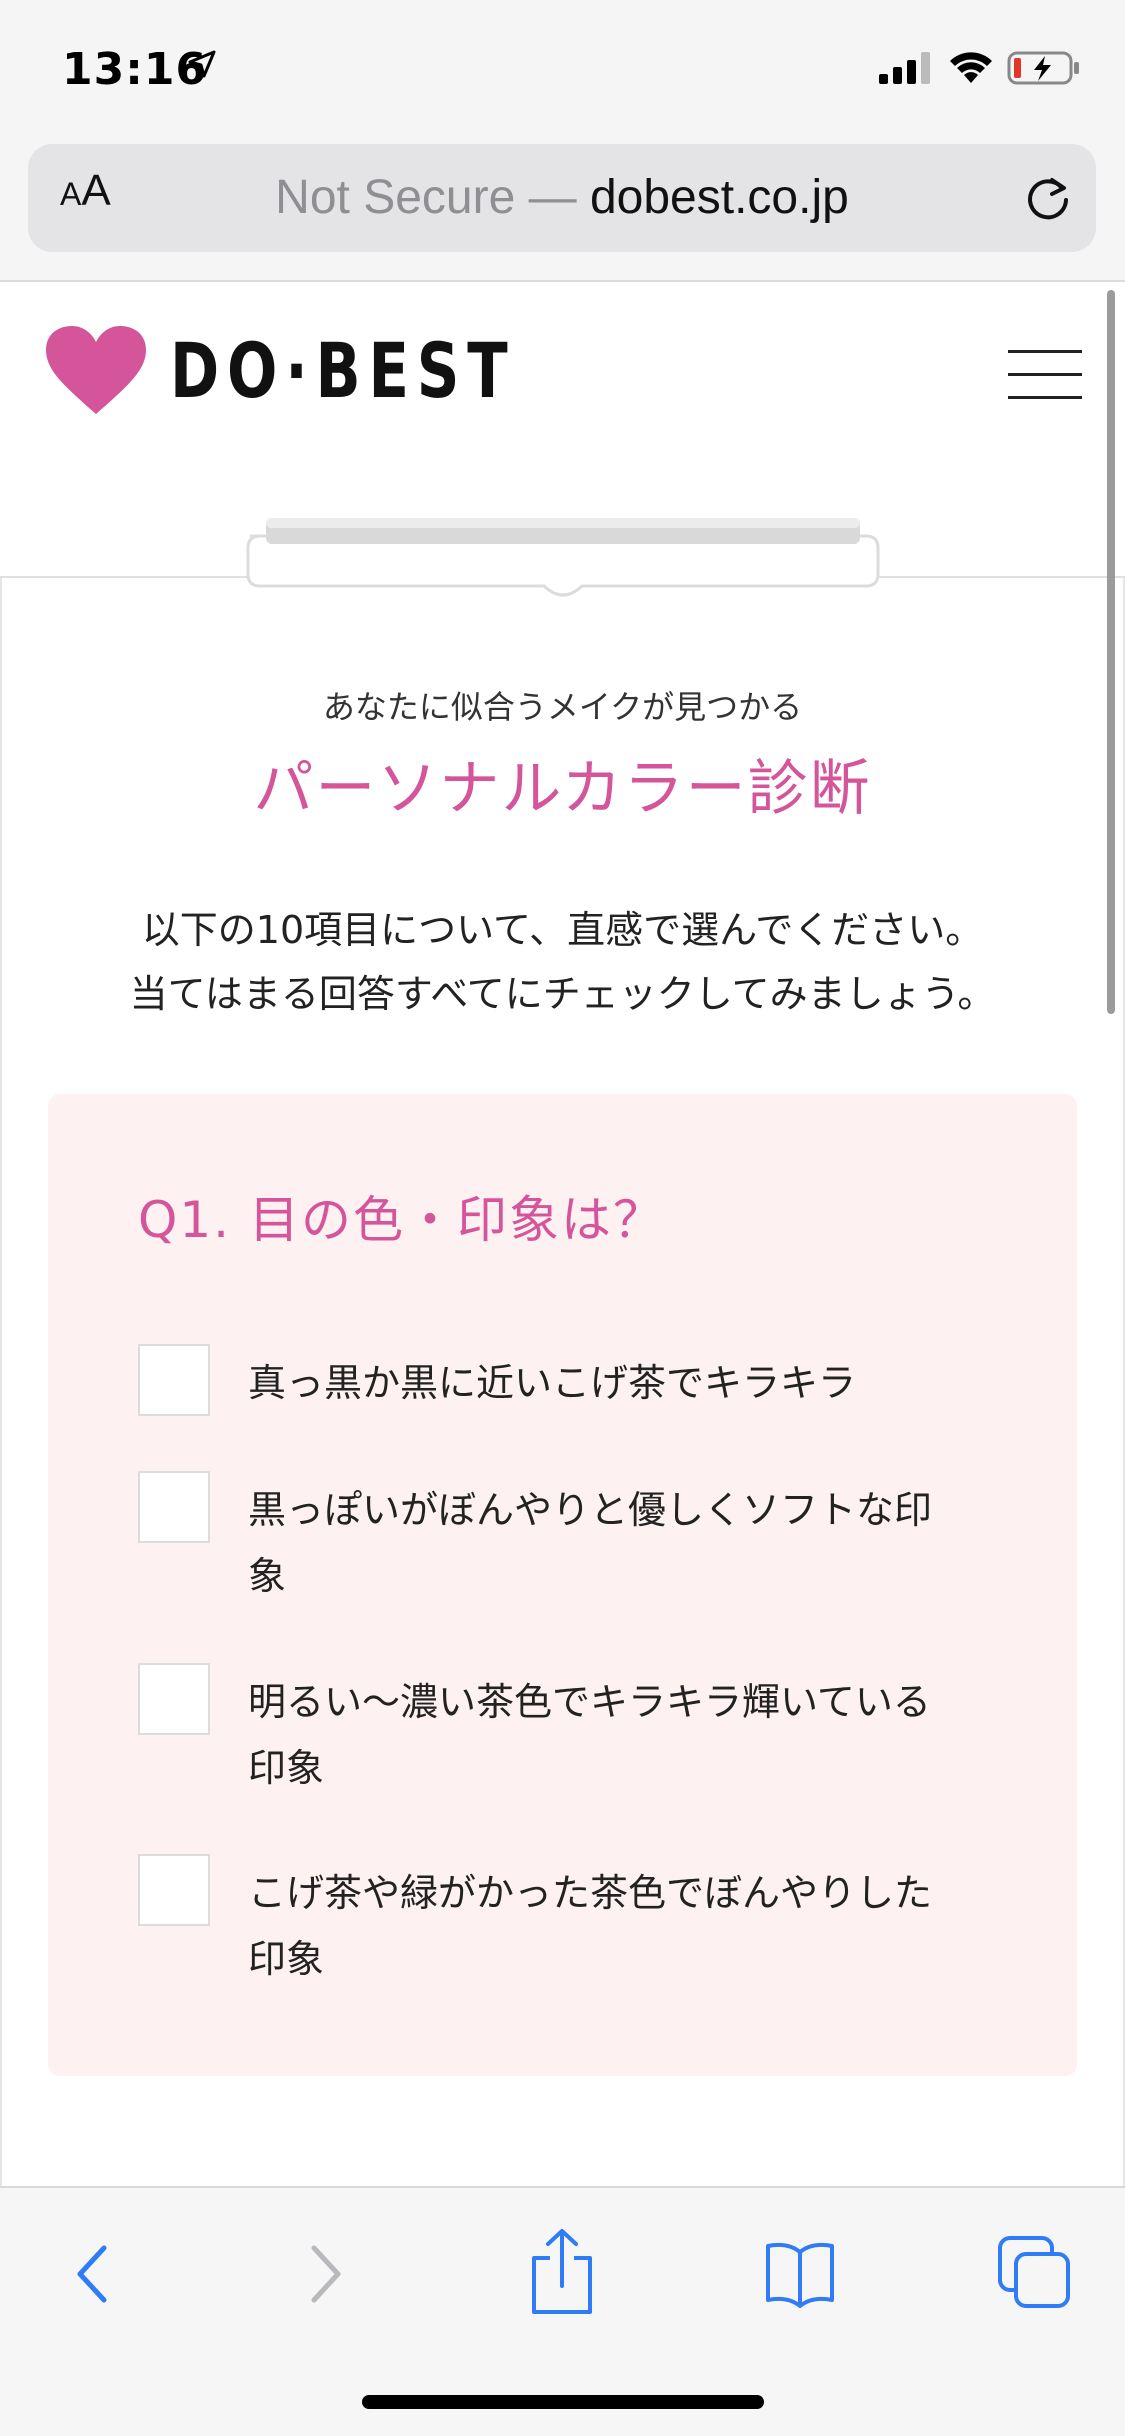  Describe the element at coordinates (598, 1926) in the screenshot. I see `option-4-label: こげ茶や緑がかった茶色でぼんやりした印象` at that location.